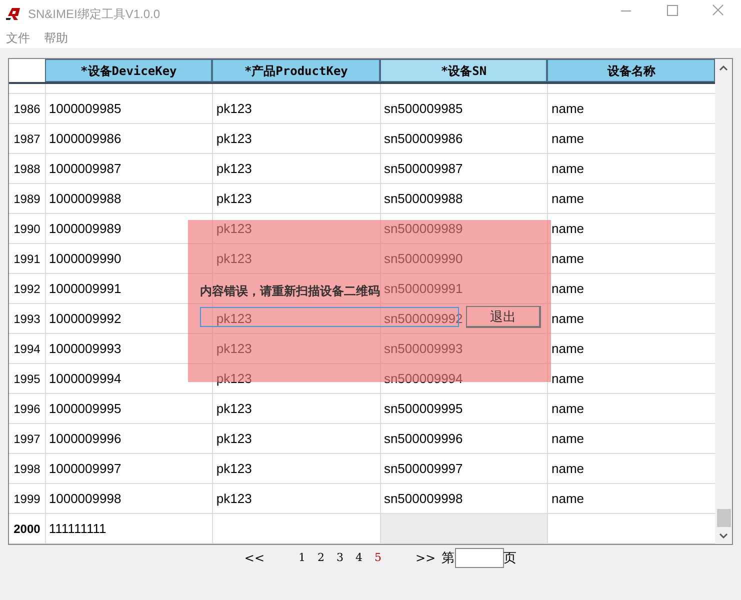 This screenshot has height=600, width=741. I want to click on table-cell: sn500009986, so click(464, 138).